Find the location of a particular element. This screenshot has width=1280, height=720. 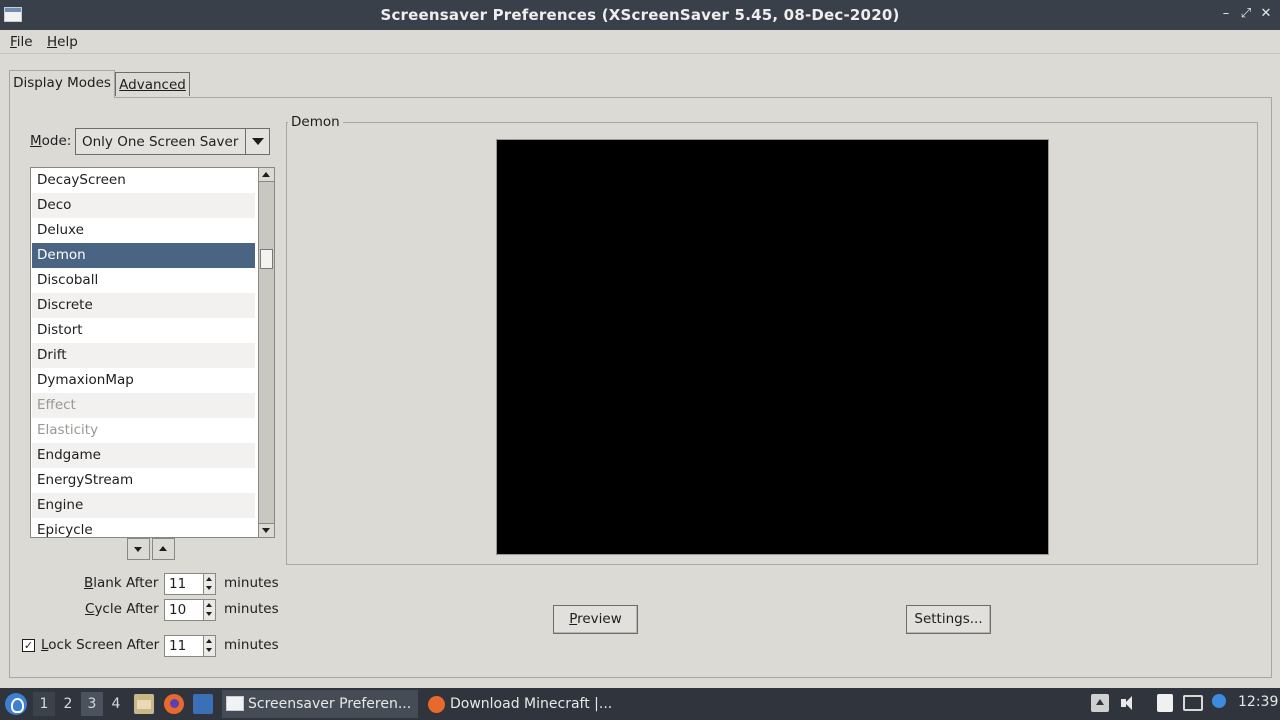

list-item: Distort is located at coordinates (143, 330).